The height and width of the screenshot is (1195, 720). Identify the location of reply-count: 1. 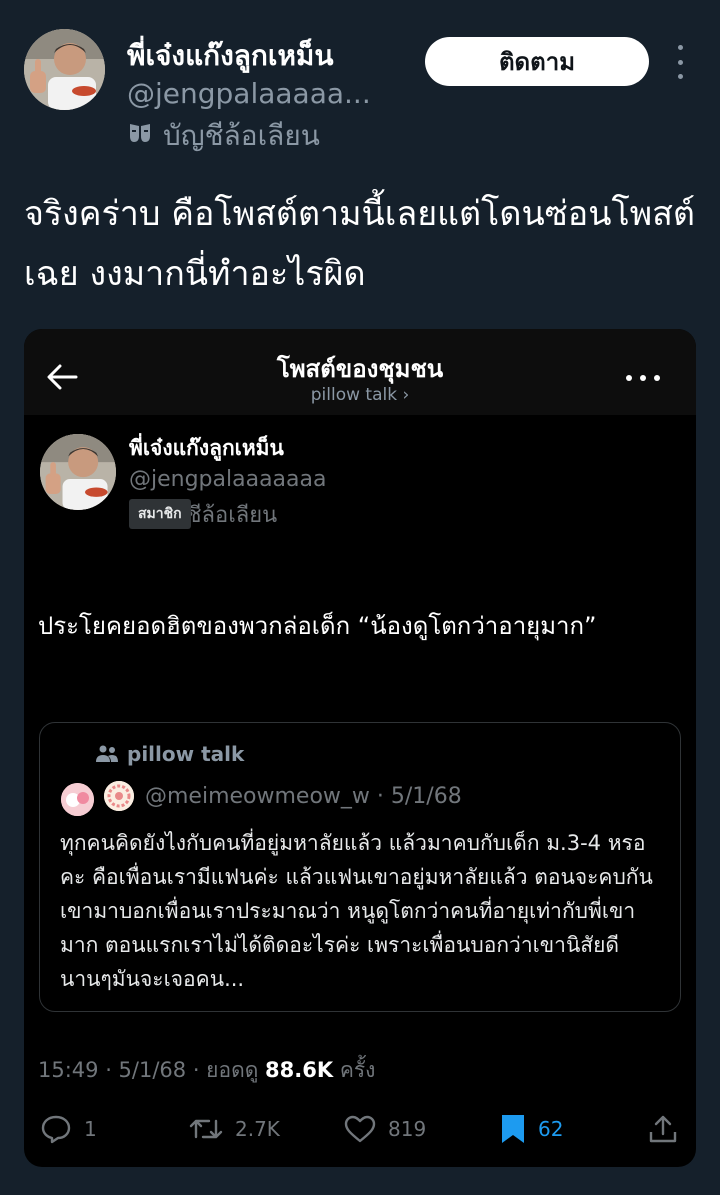
(90, 1129).